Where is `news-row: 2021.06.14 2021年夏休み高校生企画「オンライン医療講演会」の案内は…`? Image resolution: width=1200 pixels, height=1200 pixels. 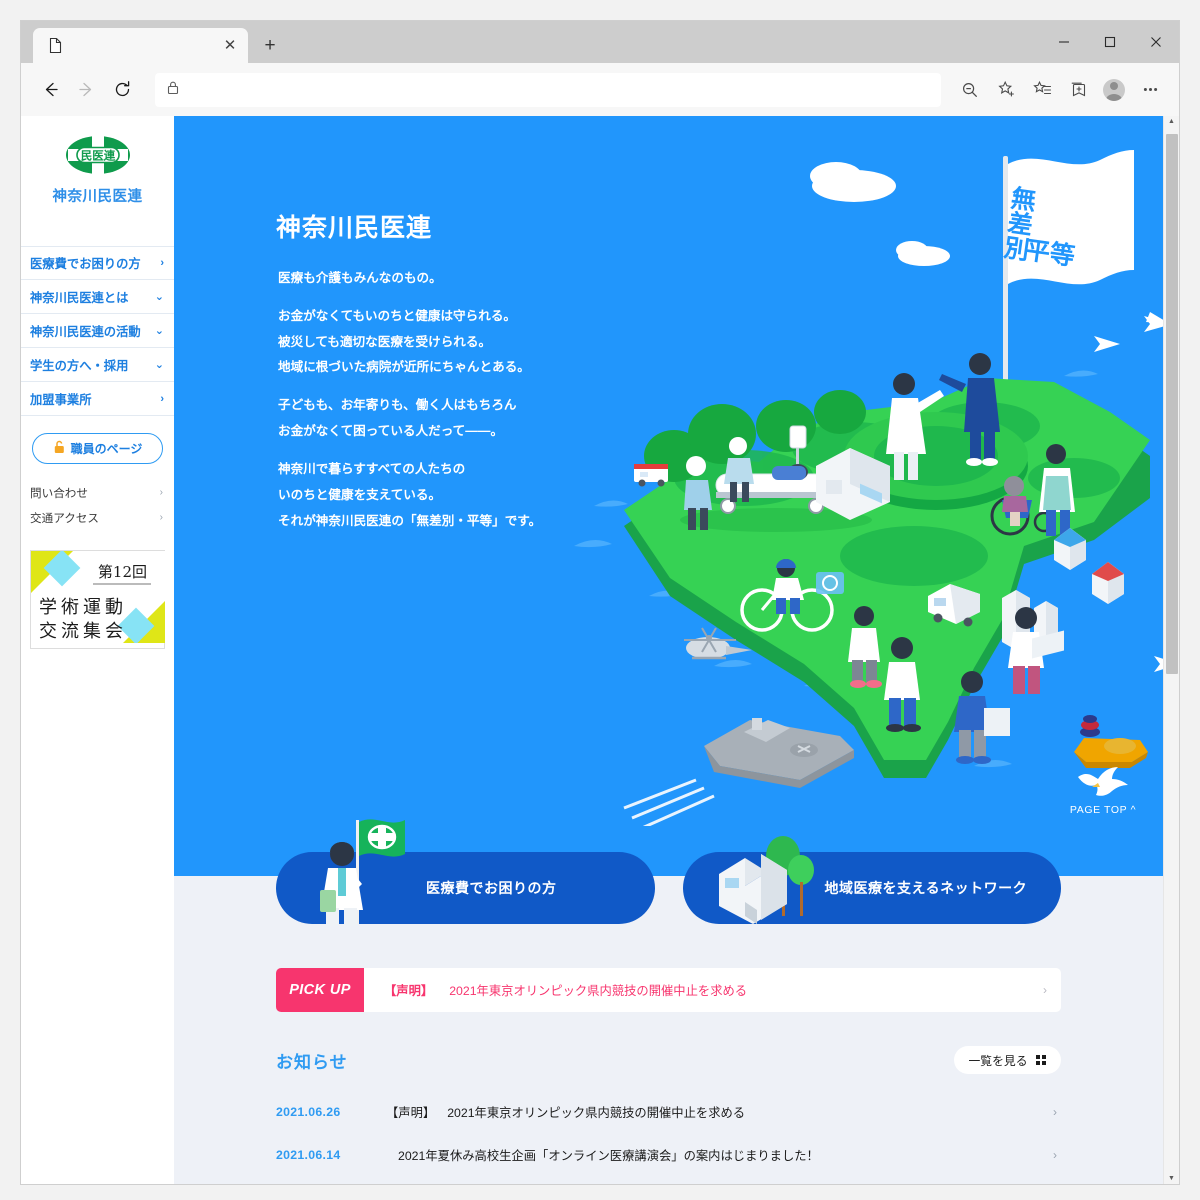 news-row: 2021.06.14 2021年夏休み高校生企画「オンライン医療講演会」の案内は… is located at coordinates (668, 1154).